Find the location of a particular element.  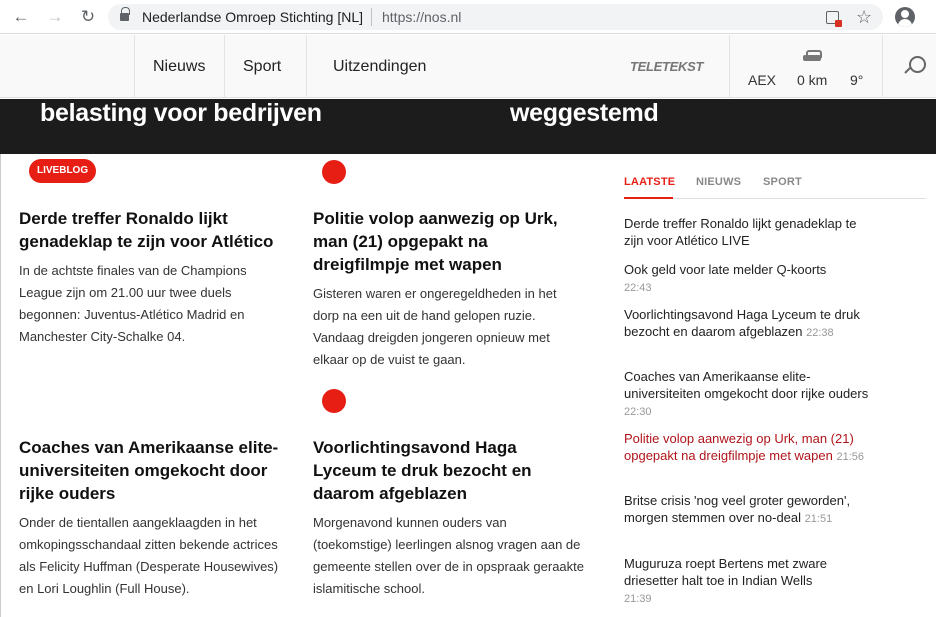

liveblog-badge: LIVEBLOG is located at coordinates (63, 171).